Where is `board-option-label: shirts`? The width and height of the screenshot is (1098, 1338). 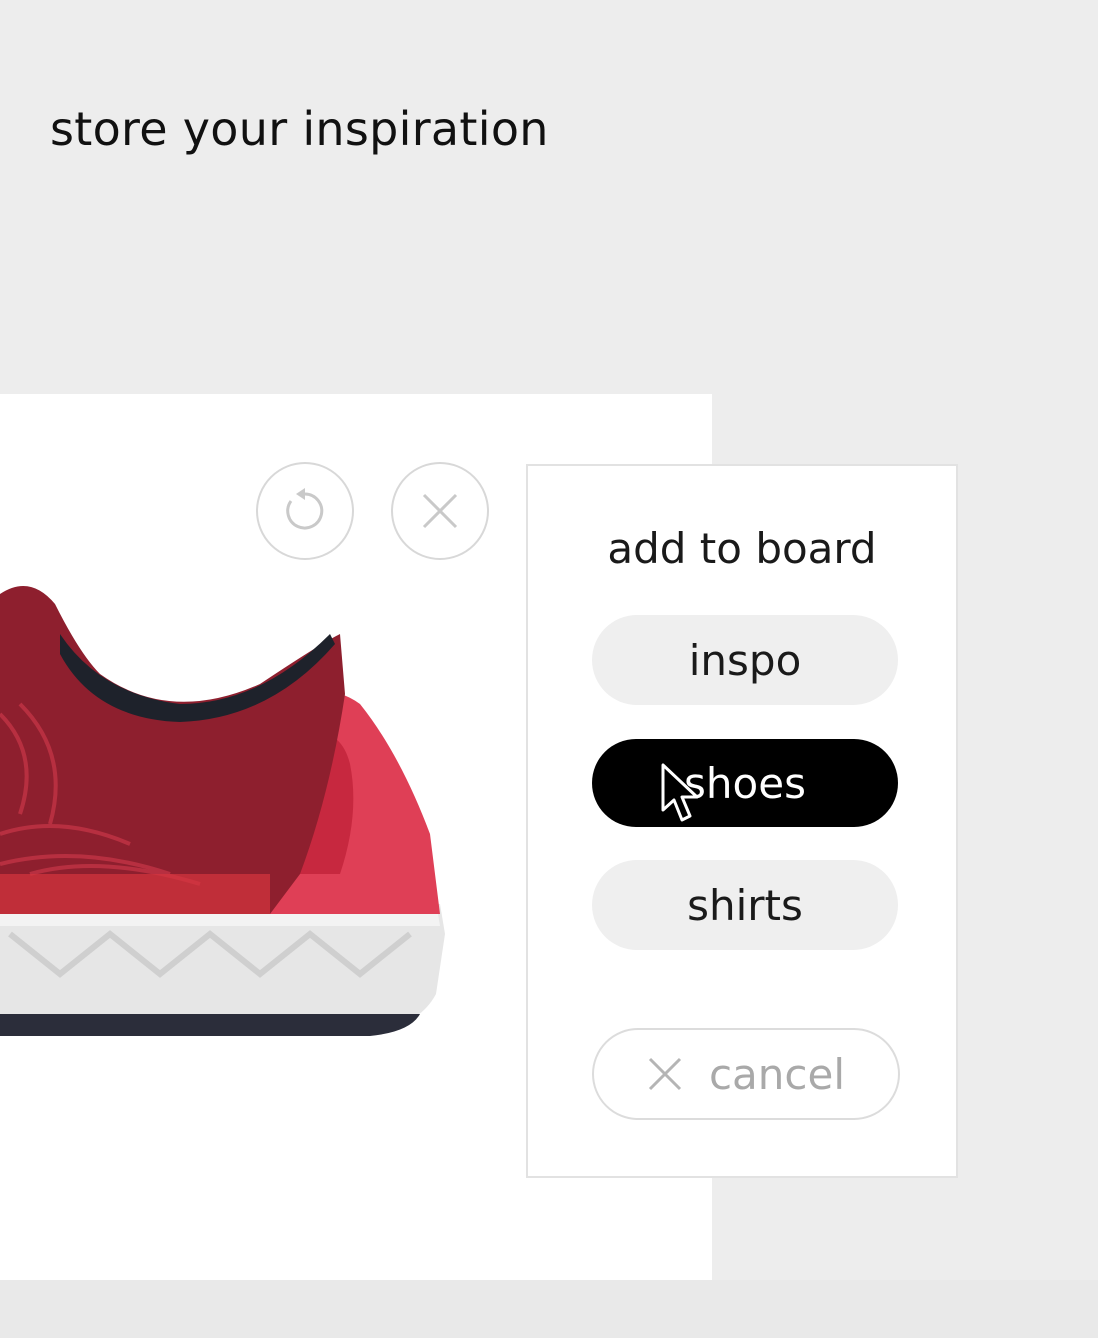
board-option-label: shirts is located at coordinates (745, 905).